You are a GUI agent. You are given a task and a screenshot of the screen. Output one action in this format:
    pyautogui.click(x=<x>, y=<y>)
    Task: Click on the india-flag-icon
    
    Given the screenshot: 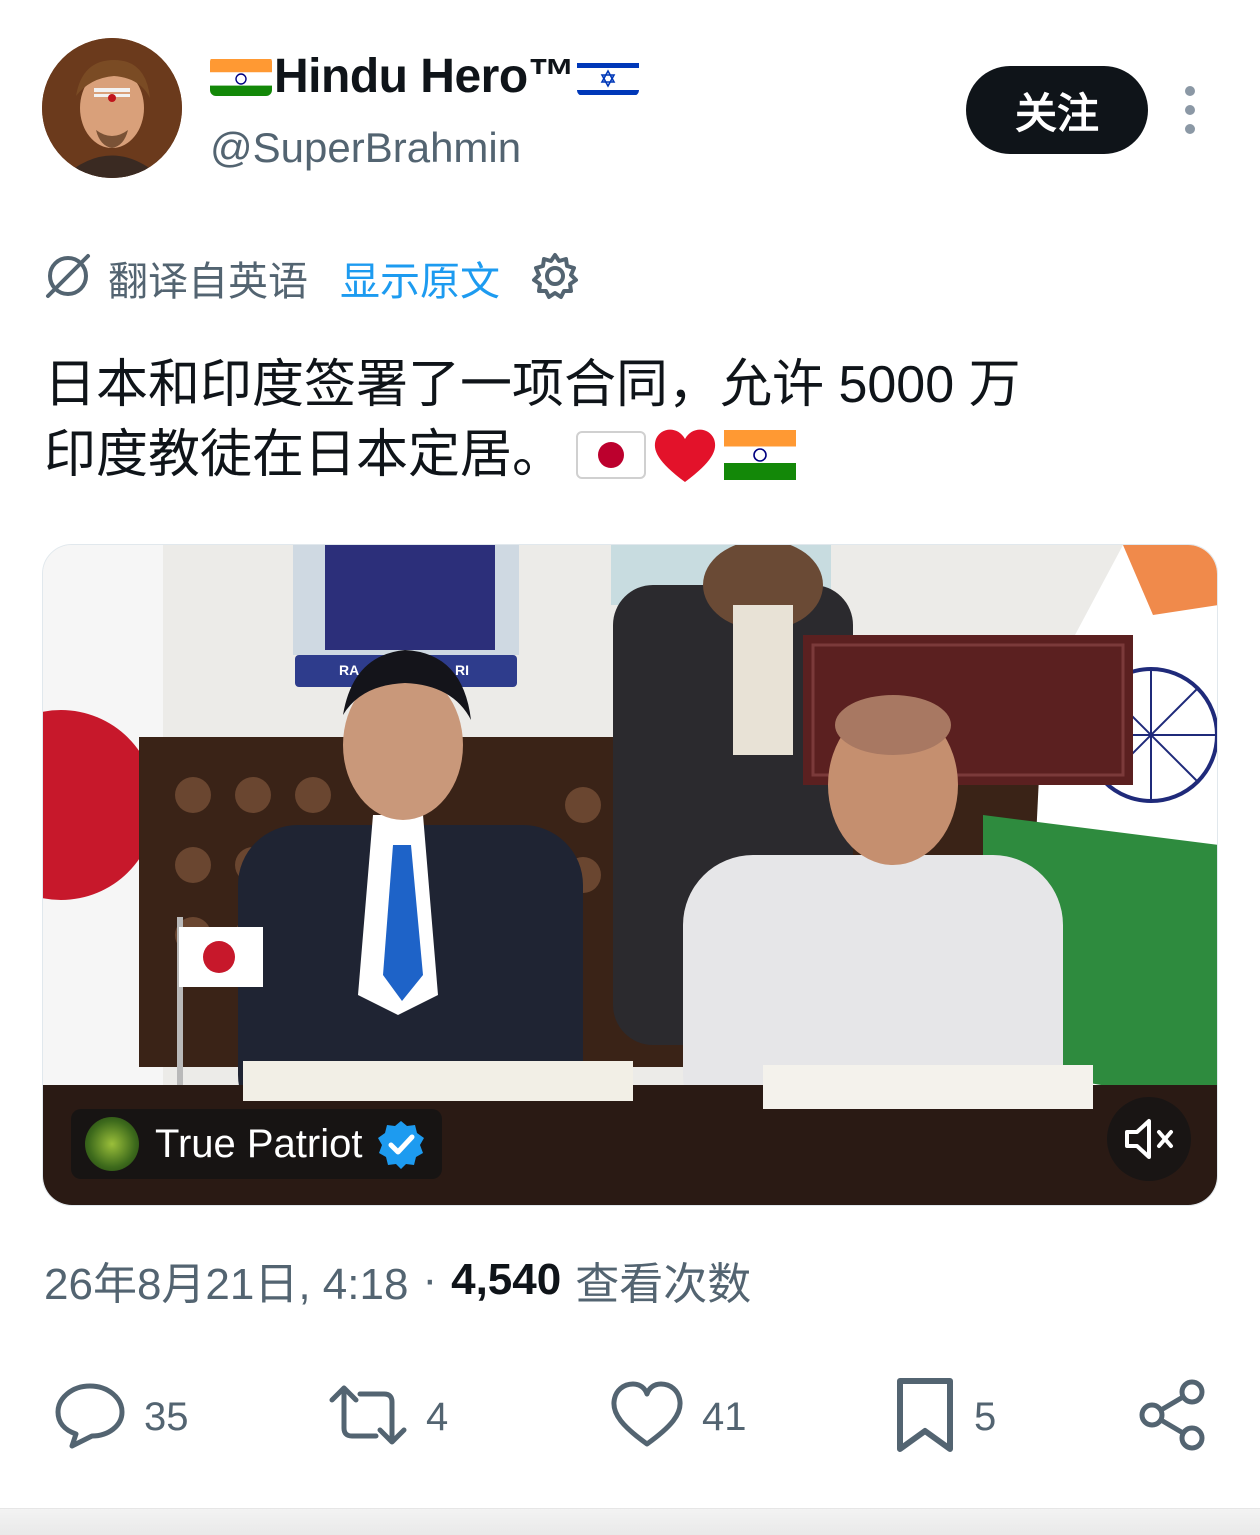 What is the action you would take?
    pyautogui.click(x=241, y=76)
    